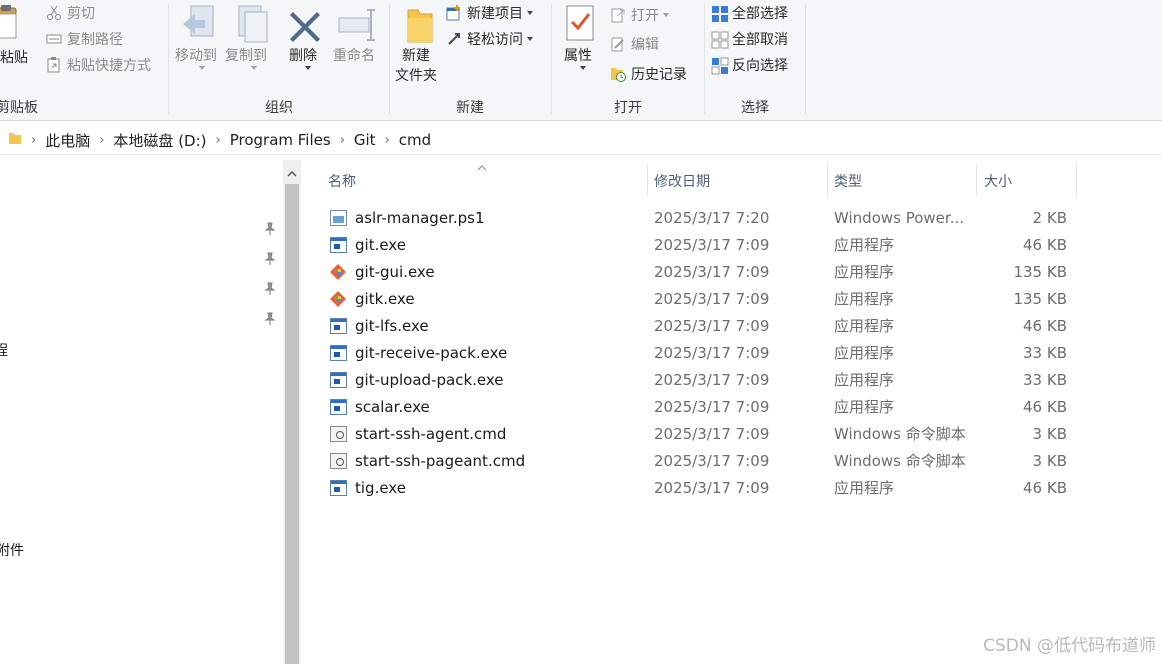 The image size is (1162, 664). Describe the element at coordinates (904, 181) in the screenshot. I see `column-header-type: 类型` at that location.